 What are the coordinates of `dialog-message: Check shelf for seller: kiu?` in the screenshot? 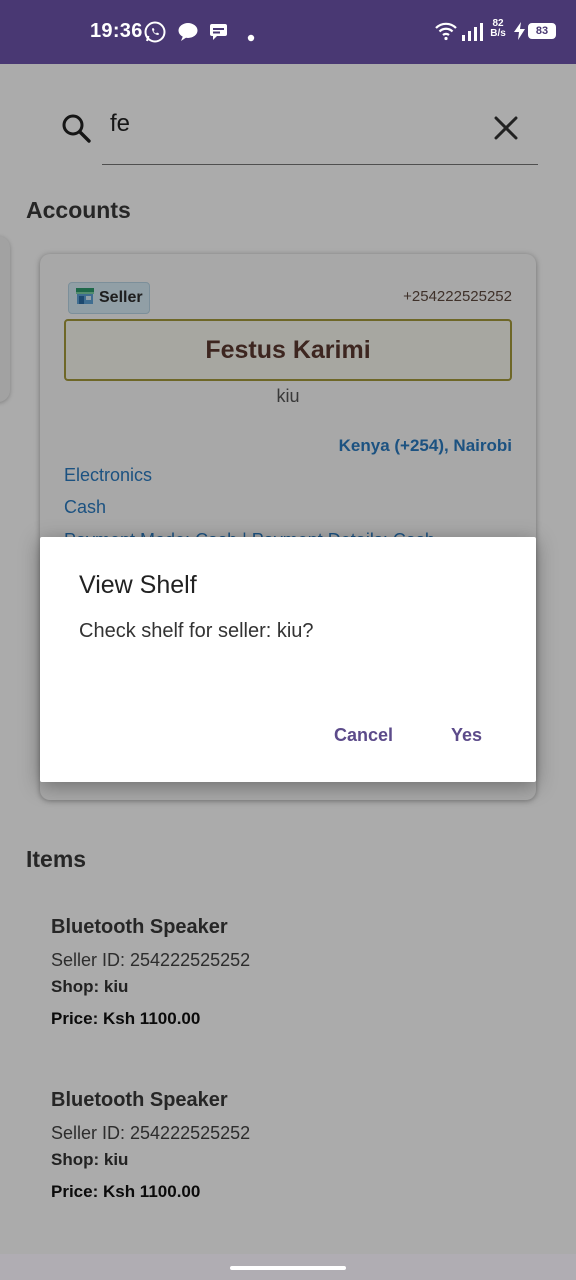 It's located at (196, 631).